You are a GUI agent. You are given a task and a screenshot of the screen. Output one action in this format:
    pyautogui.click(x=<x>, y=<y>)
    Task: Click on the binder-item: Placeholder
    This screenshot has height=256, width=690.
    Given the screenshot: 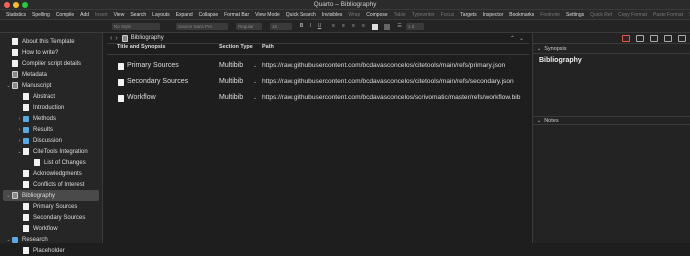 What is the action you would take?
    pyautogui.click(x=51, y=250)
    